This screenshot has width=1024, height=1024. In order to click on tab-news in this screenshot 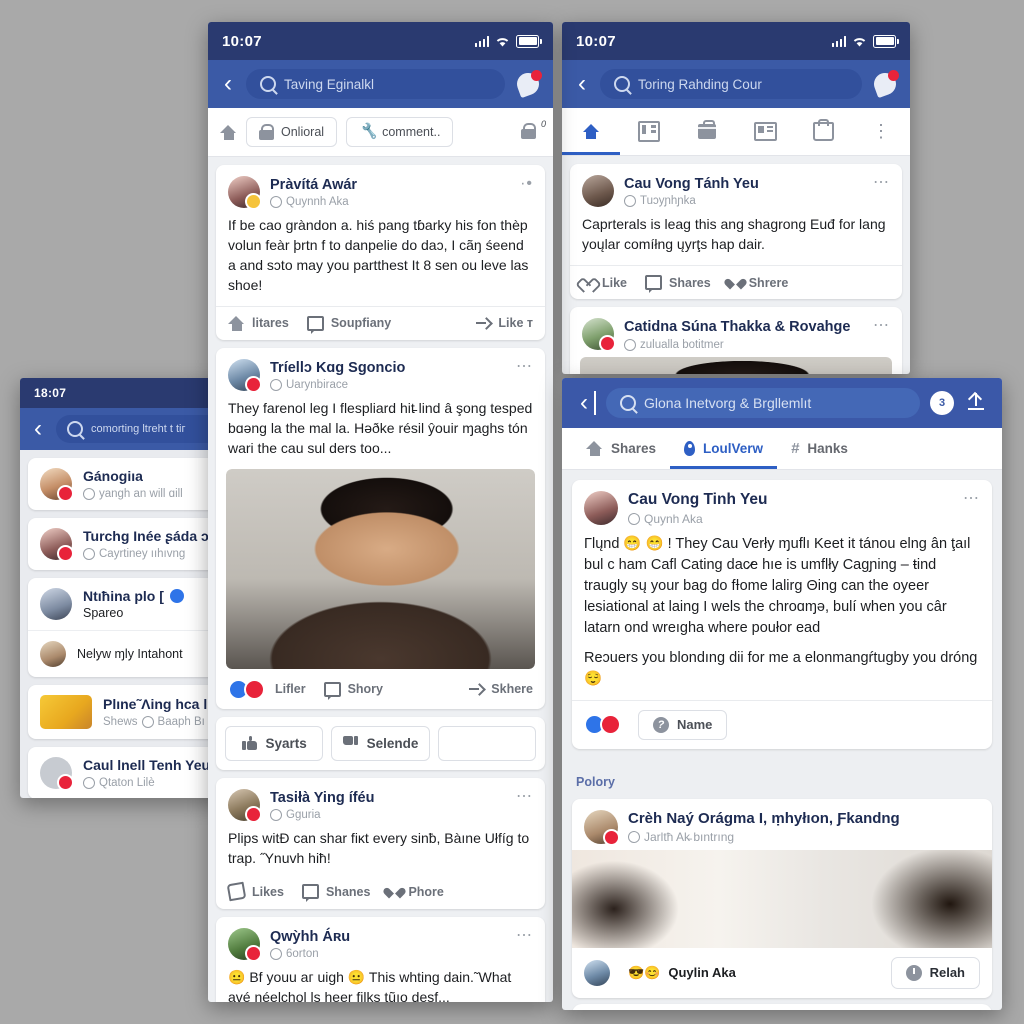, I will do `click(765, 131)`.